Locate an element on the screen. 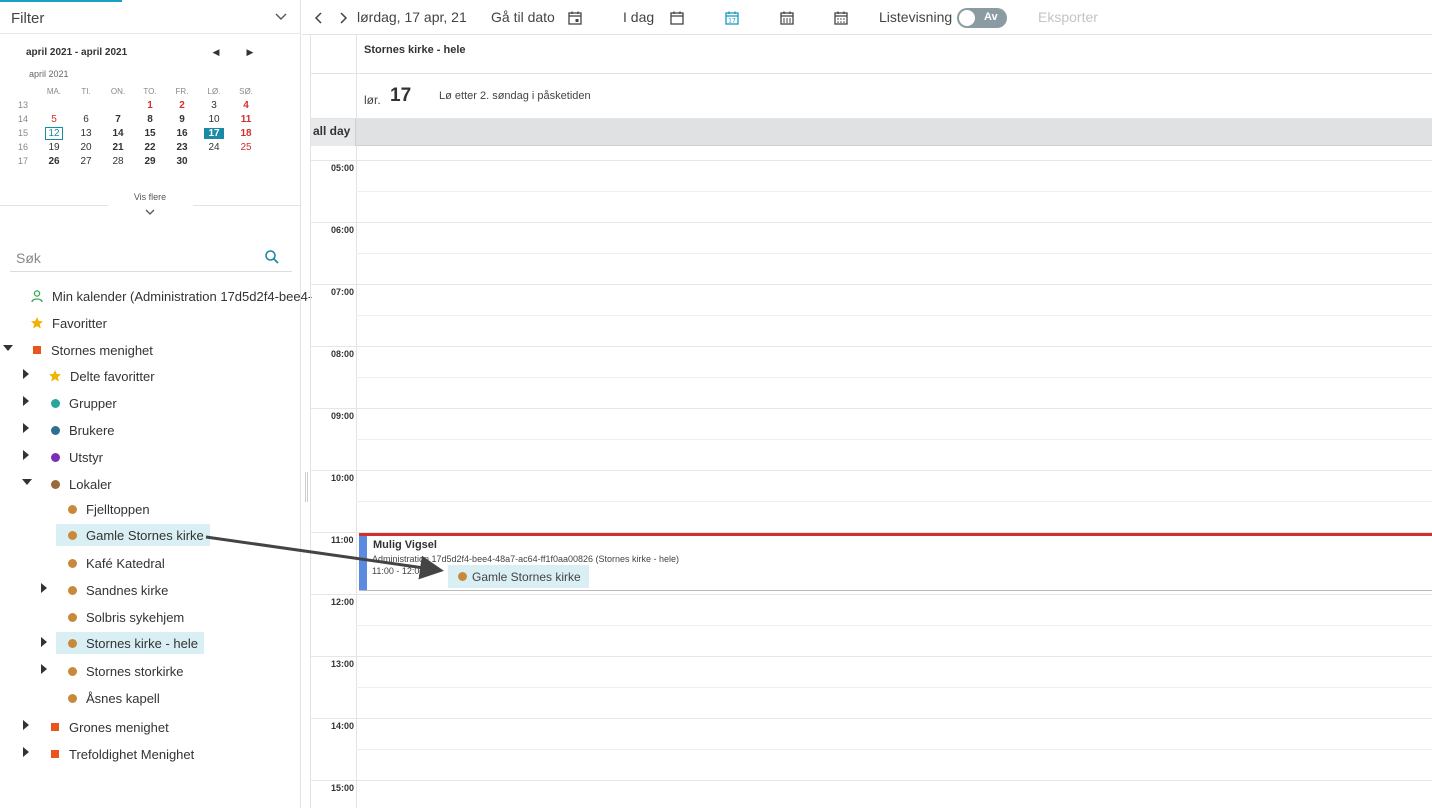 This screenshot has width=1432, height=808. tree-item-kafe-katedral: Kafé Katedral is located at coordinates (118, 563).